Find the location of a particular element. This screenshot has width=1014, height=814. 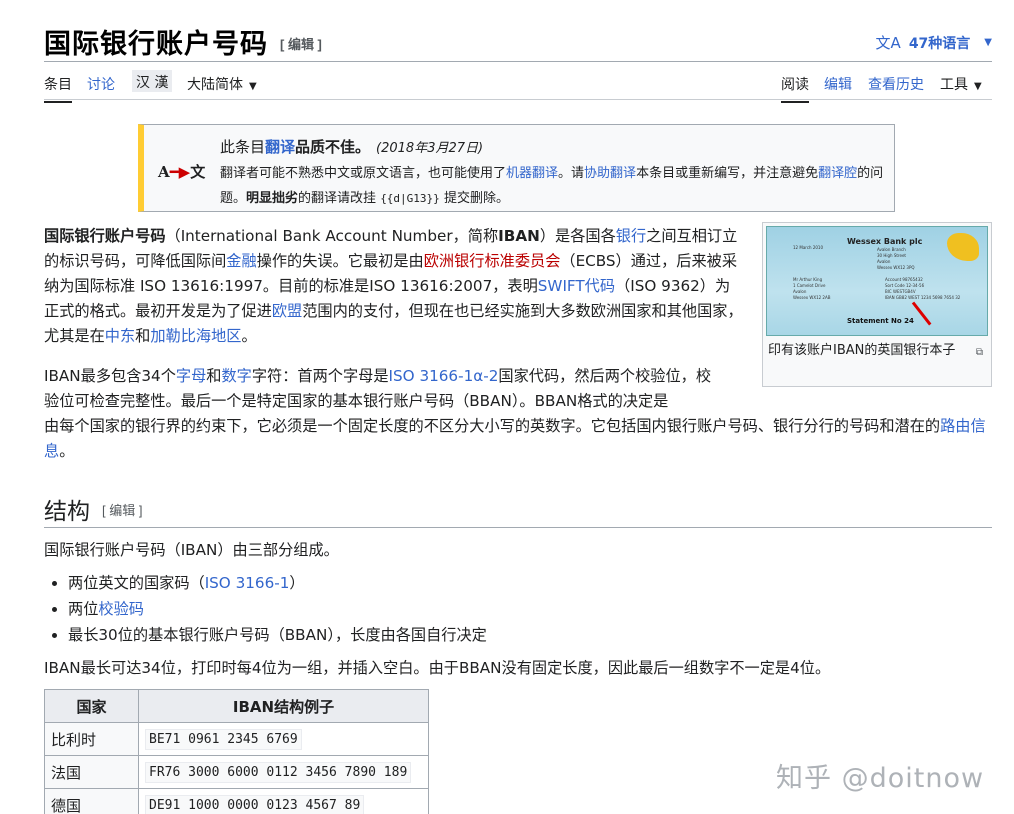

table-row: 德国 DE91 1000 0000 0123 4567 89 is located at coordinates (236, 801).